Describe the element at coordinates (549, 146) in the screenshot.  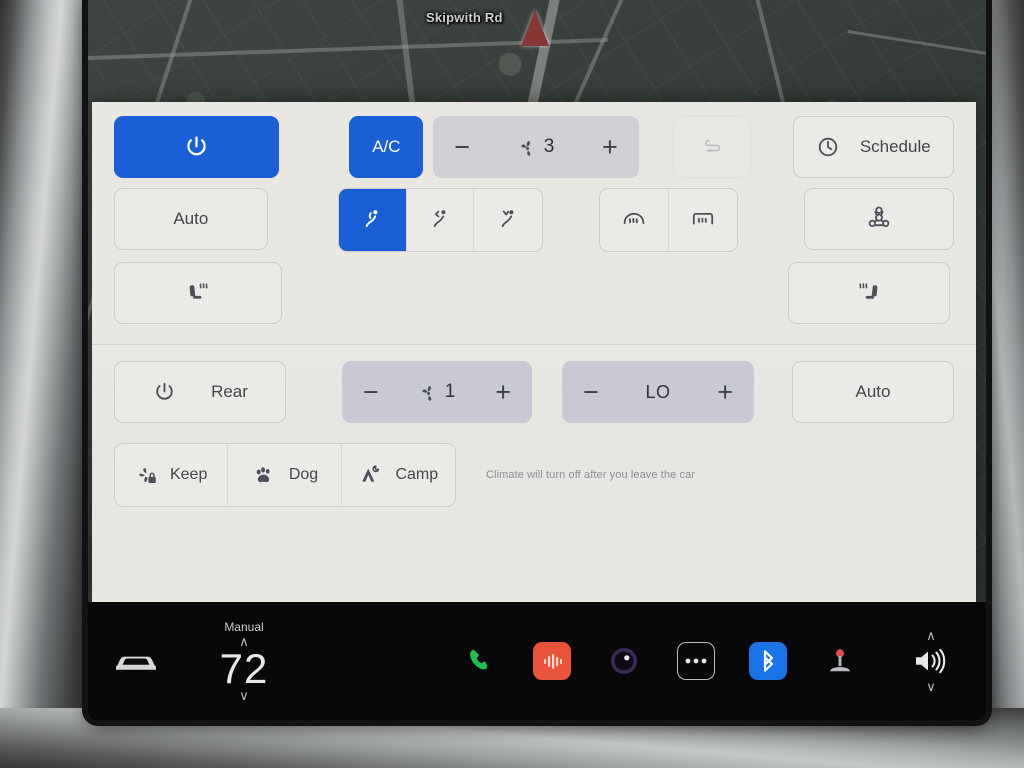
I see `fan-speed-value: 3` at that location.